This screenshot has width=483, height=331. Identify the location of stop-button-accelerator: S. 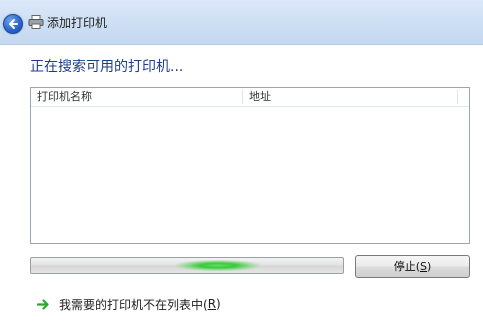
(423, 266).